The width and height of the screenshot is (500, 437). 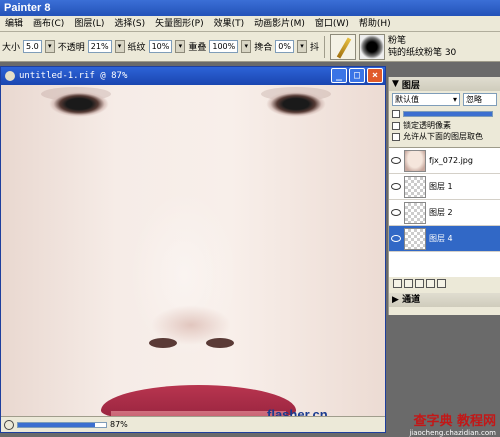 What do you see at coordinates (371, 46) in the screenshot?
I see `brush-dab-icon` at bounding box center [371, 46].